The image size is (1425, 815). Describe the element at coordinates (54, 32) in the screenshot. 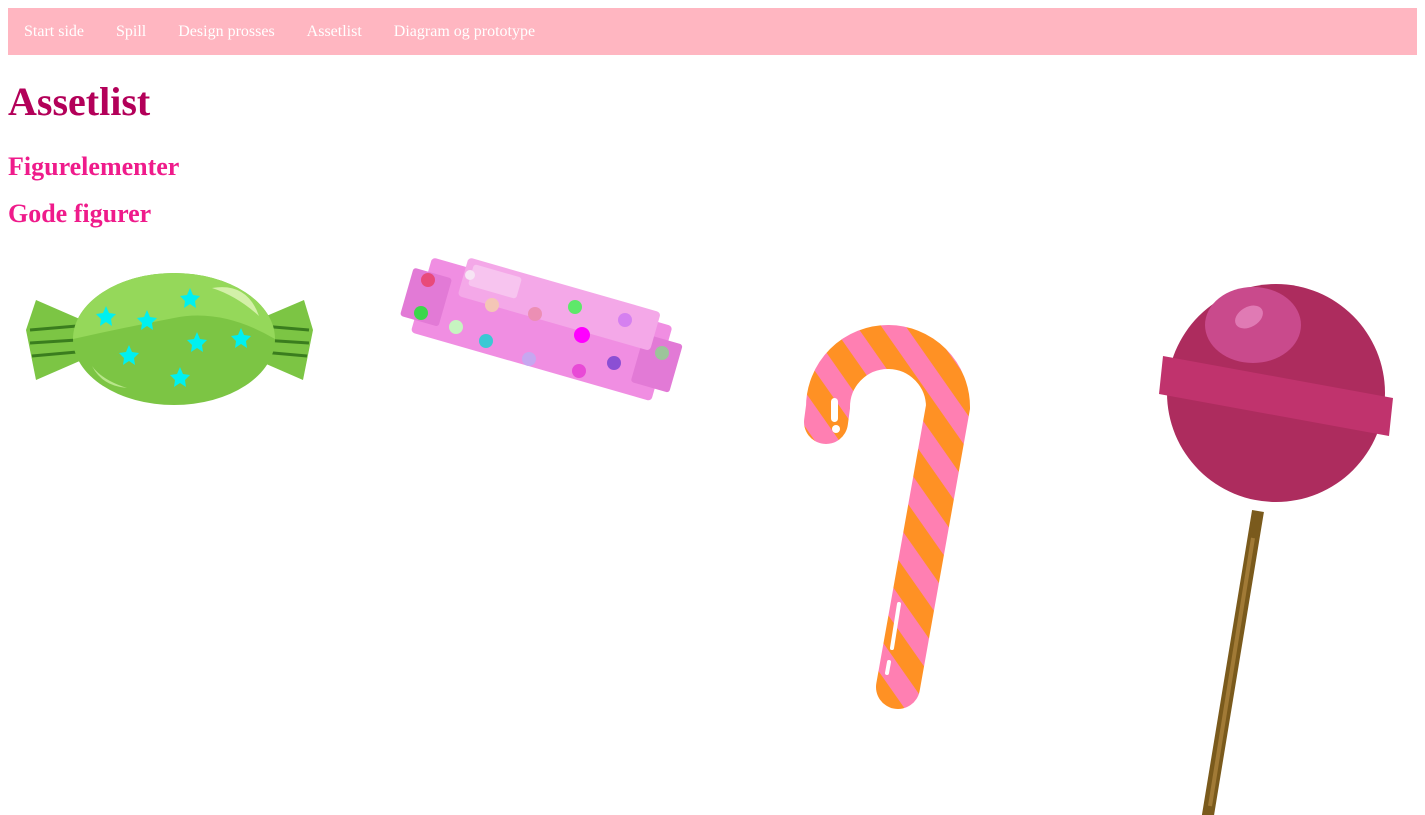

I see `nav-link-start-side: Start side` at that location.